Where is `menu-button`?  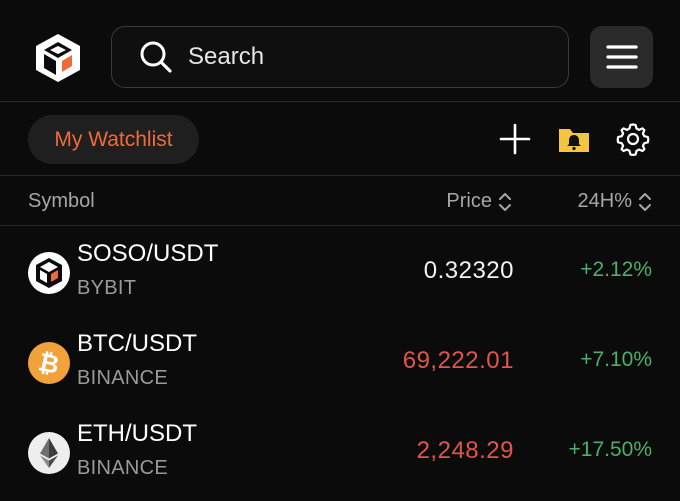 menu-button is located at coordinates (621, 57).